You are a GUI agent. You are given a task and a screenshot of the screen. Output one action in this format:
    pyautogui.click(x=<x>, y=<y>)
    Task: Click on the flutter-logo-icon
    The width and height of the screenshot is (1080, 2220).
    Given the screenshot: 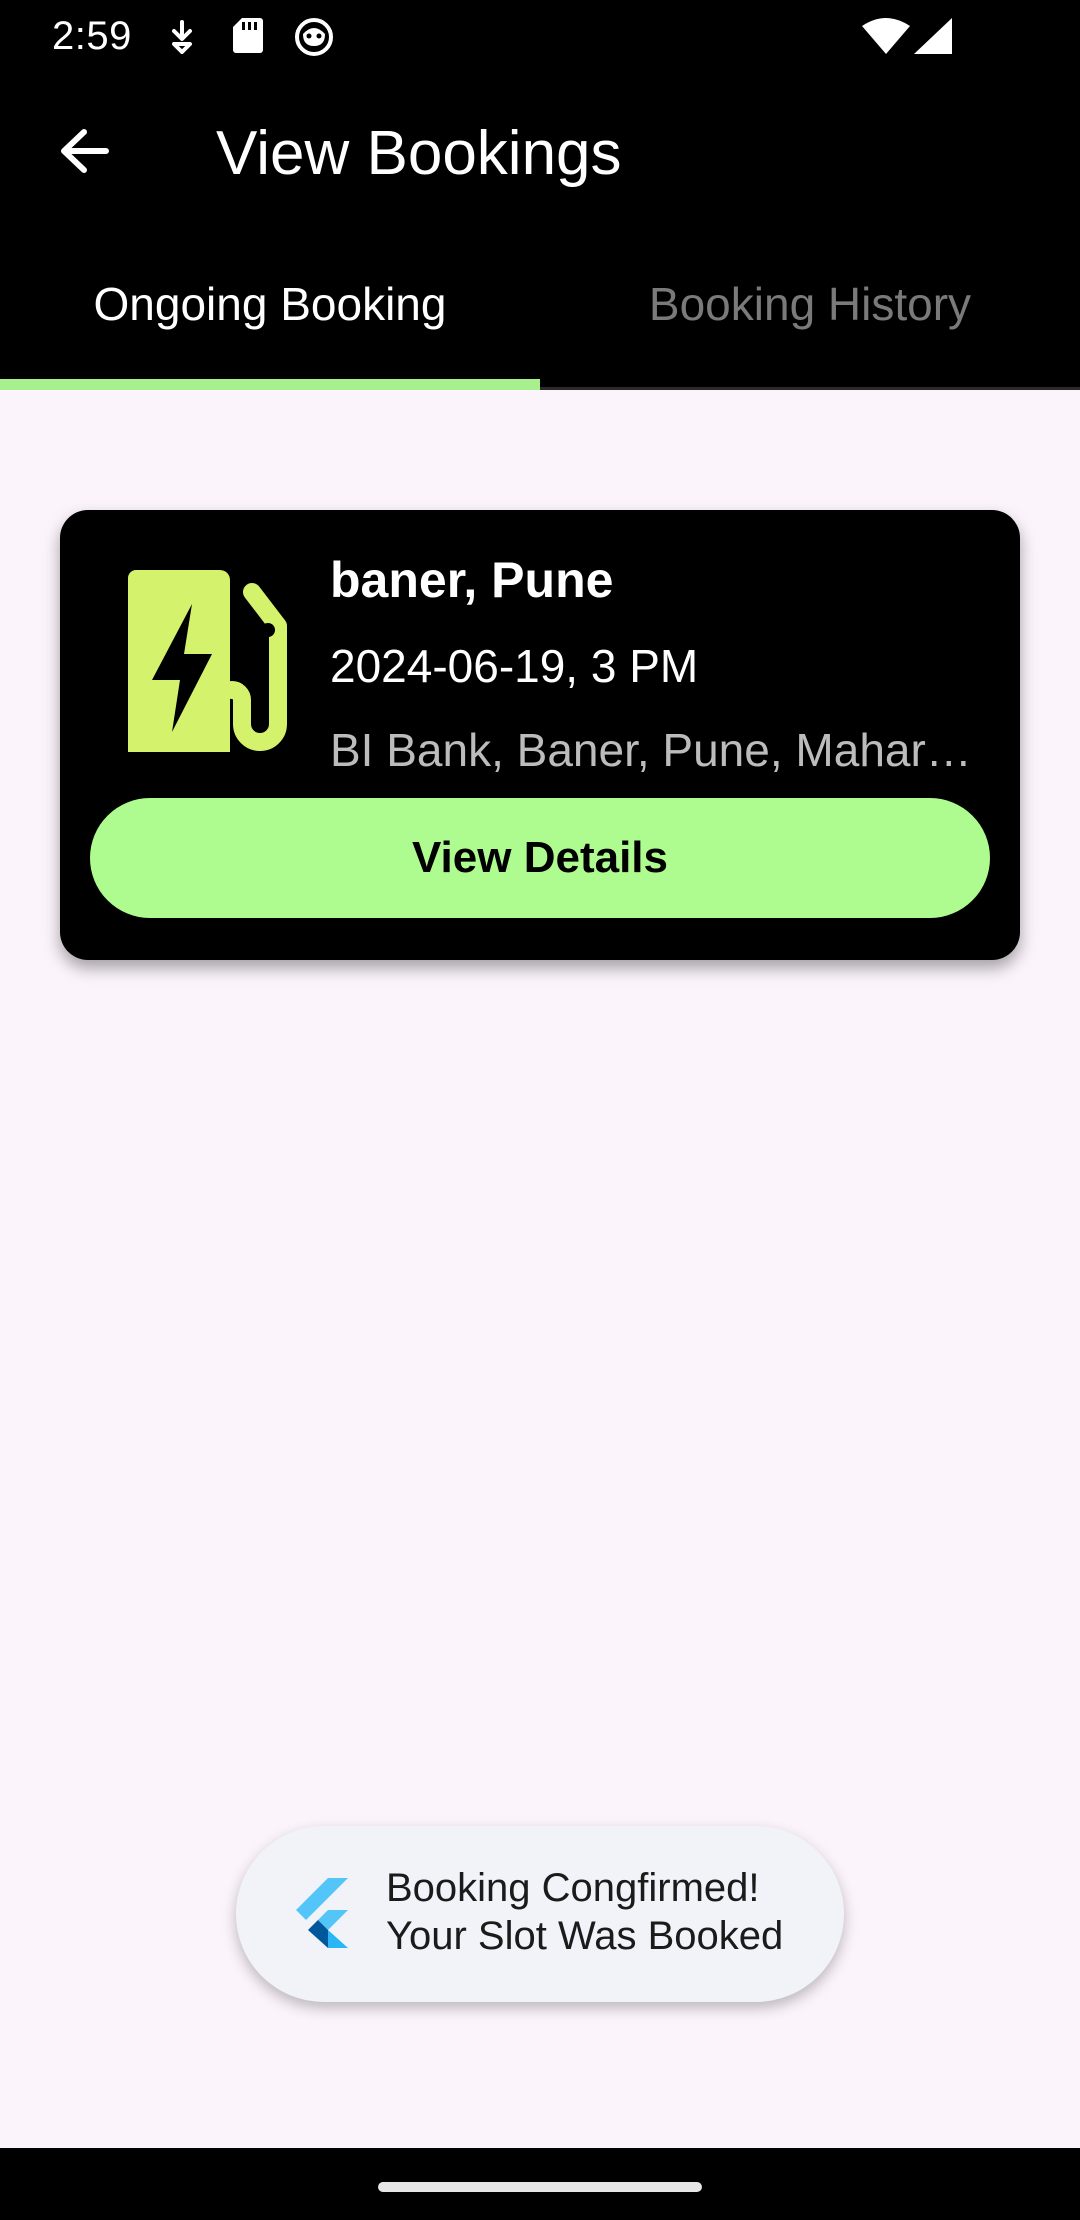 What is the action you would take?
    pyautogui.click(x=320, y=1913)
    